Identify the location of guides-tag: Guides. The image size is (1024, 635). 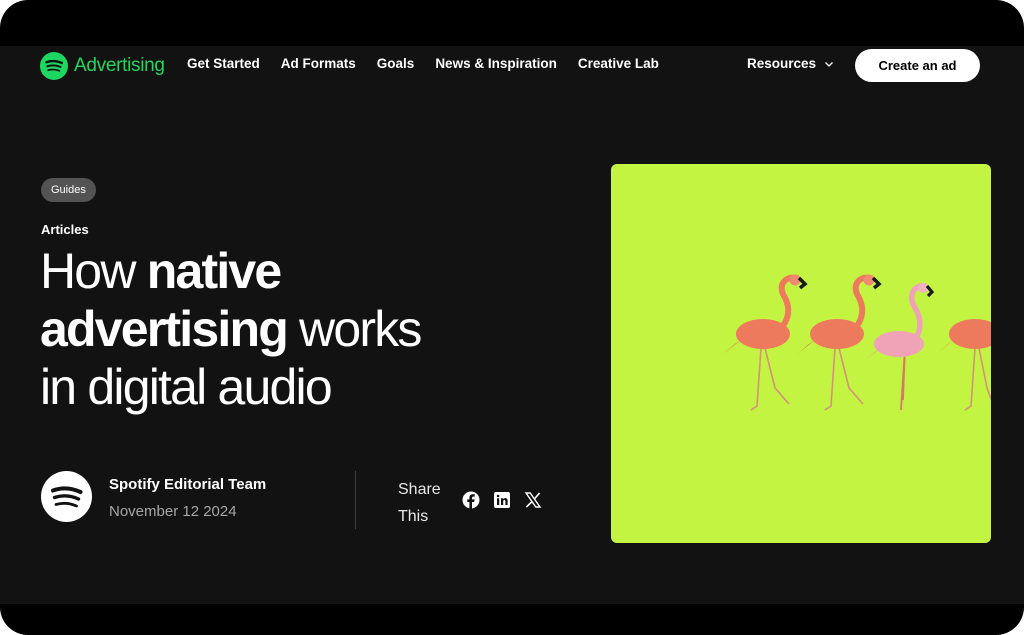
(68, 190).